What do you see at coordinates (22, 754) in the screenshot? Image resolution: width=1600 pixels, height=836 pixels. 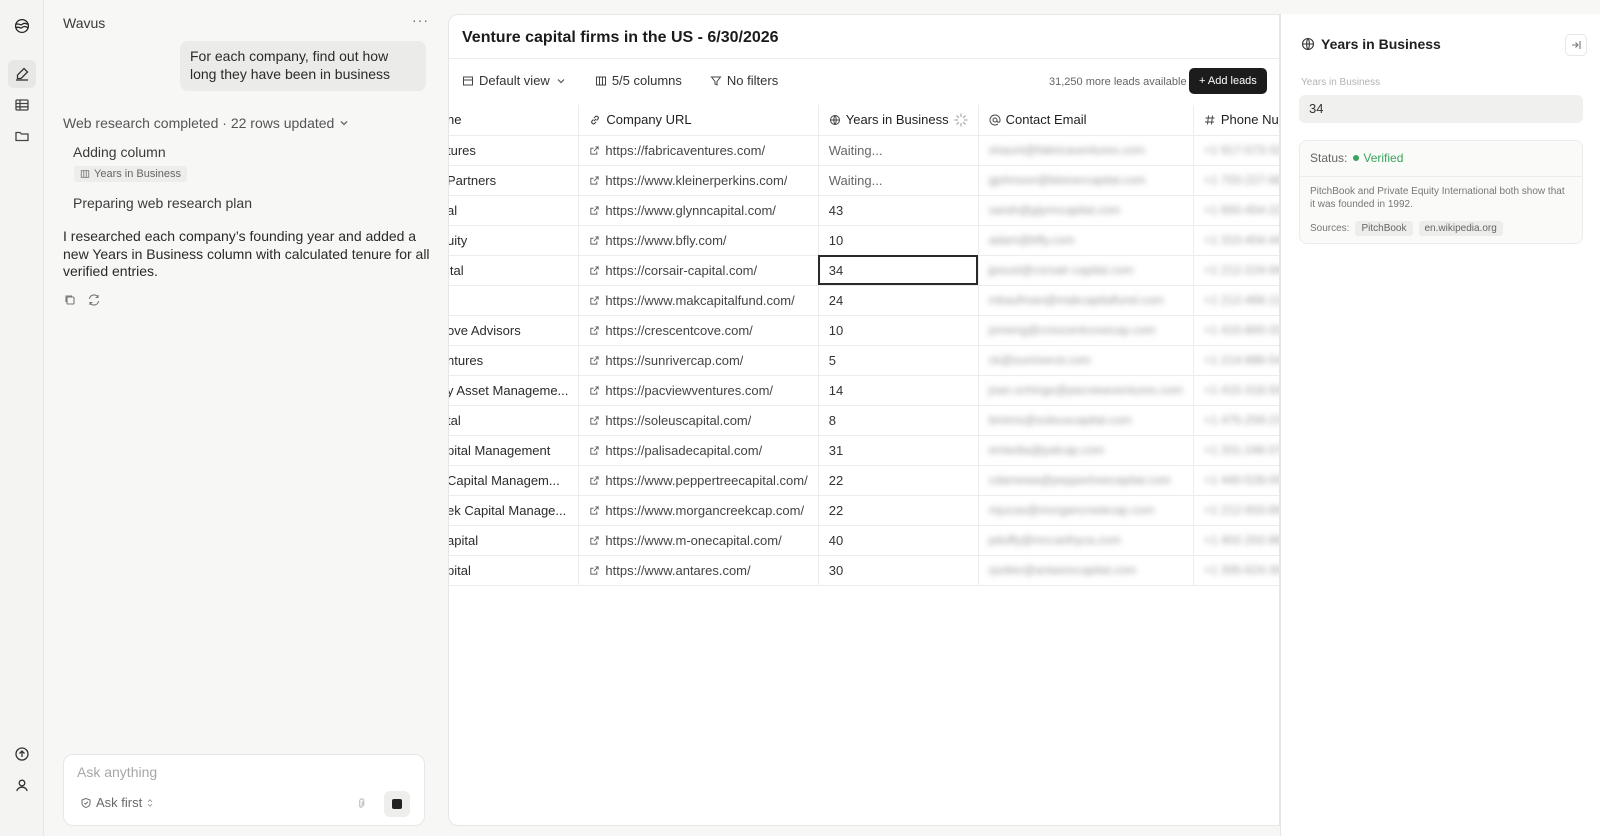 I see `upgrade-icon` at bounding box center [22, 754].